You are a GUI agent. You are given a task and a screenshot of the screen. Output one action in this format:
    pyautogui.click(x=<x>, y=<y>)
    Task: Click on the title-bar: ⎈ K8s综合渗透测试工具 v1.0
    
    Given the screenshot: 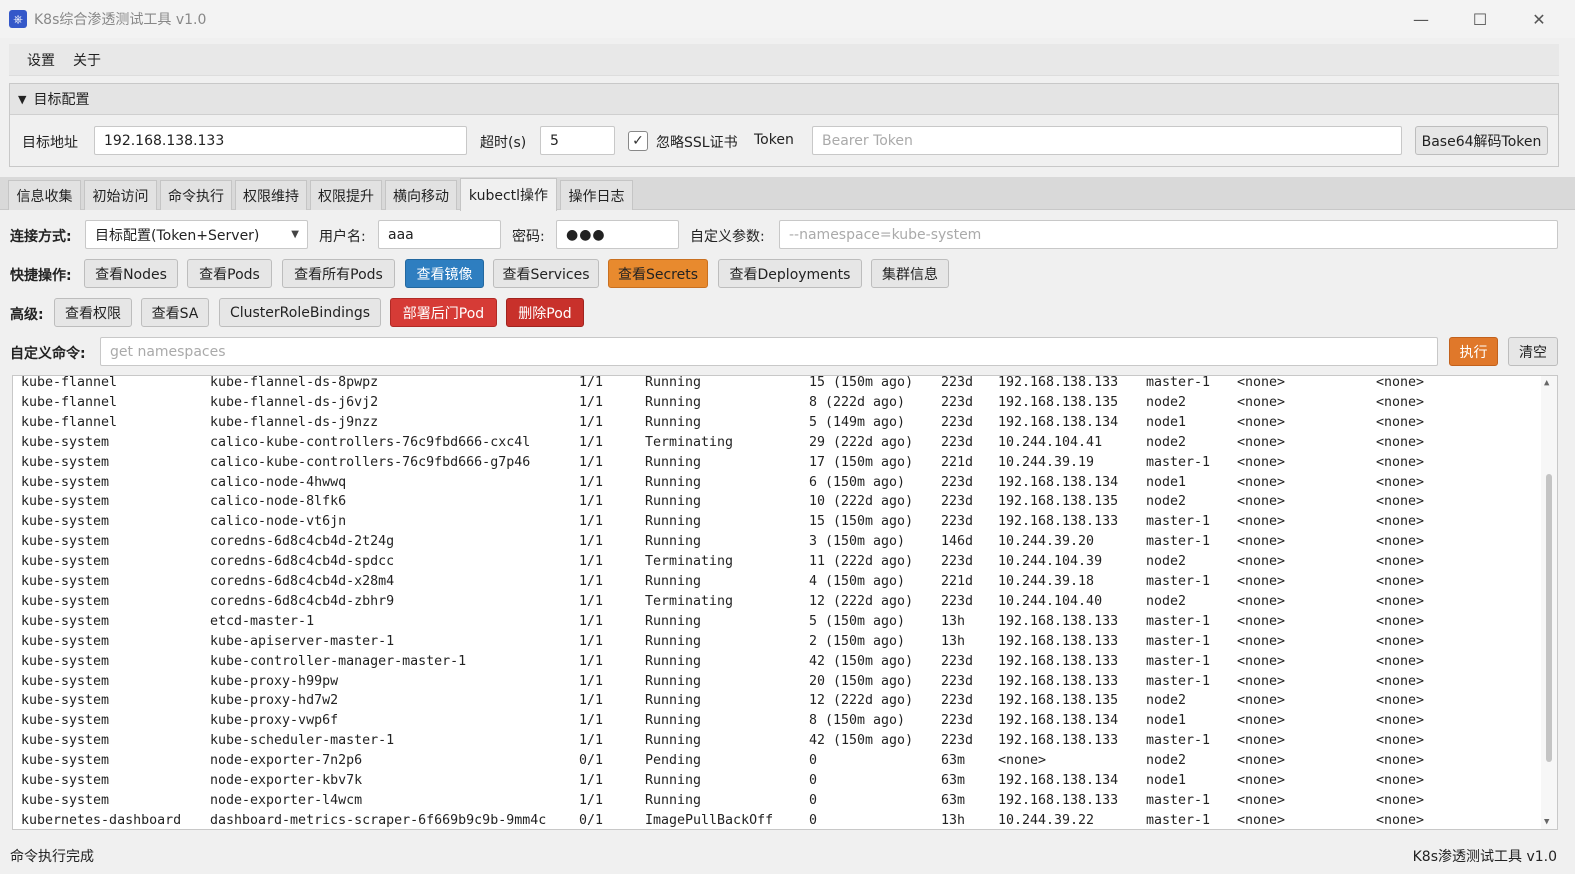 What is the action you would take?
    pyautogui.click(x=787, y=19)
    